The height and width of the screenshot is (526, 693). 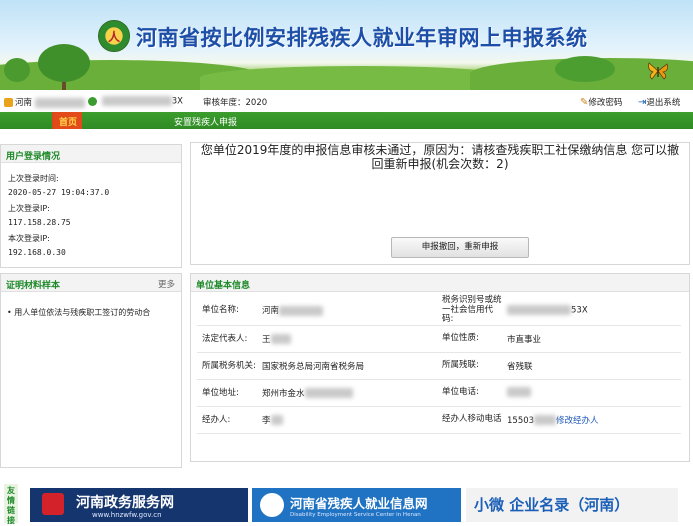 What do you see at coordinates (346, 120) in the screenshot?
I see `nav-bar: 首页 安置残疾人申报` at bounding box center [346, 120].